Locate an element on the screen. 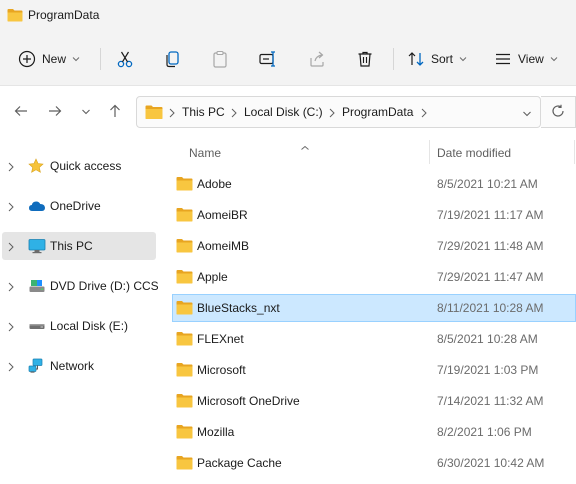  clipboard-icon is located at coordinates (220, 59).